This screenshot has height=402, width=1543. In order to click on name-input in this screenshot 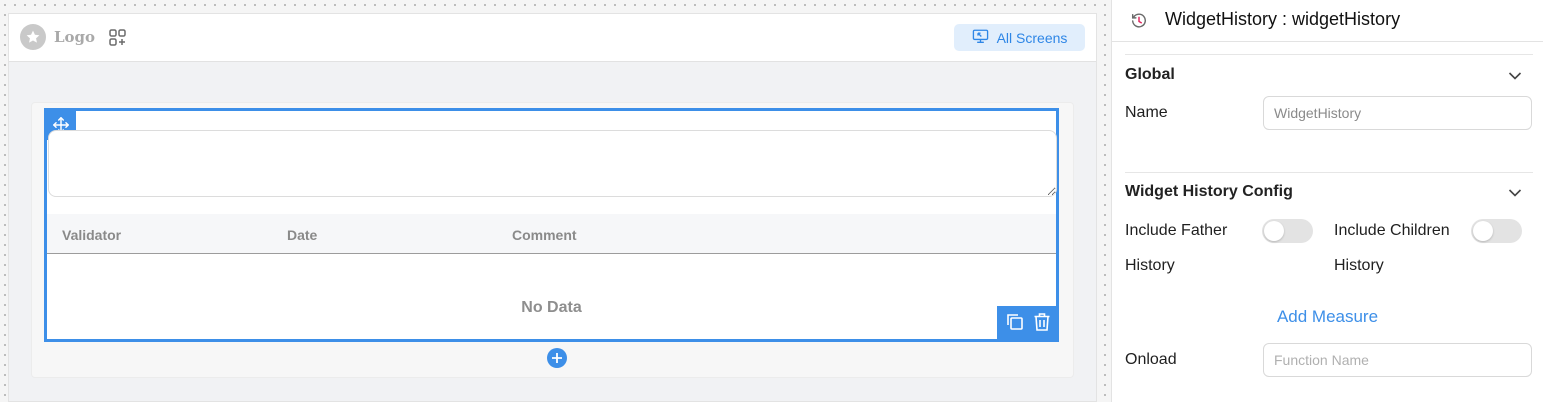, I will do `click(1397, 113)`.